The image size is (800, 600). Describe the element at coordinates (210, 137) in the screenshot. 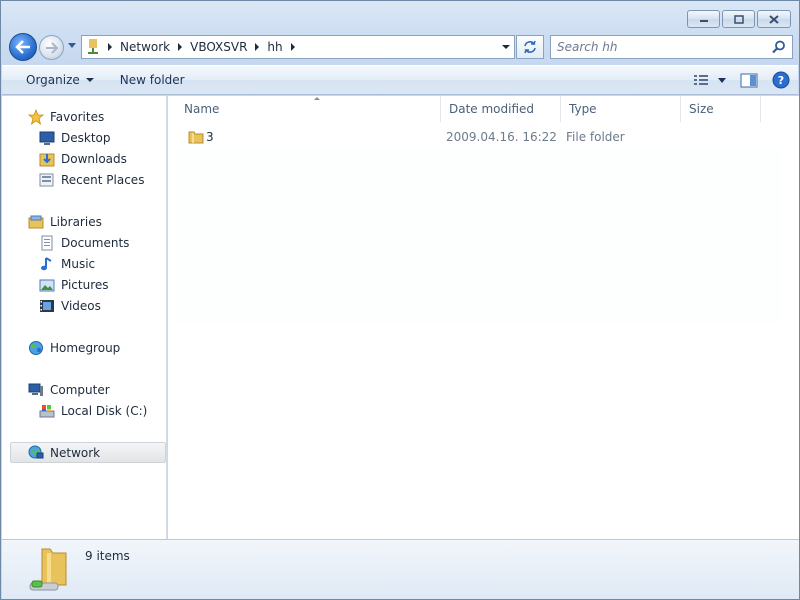

I see `file-name: 3` at that location.